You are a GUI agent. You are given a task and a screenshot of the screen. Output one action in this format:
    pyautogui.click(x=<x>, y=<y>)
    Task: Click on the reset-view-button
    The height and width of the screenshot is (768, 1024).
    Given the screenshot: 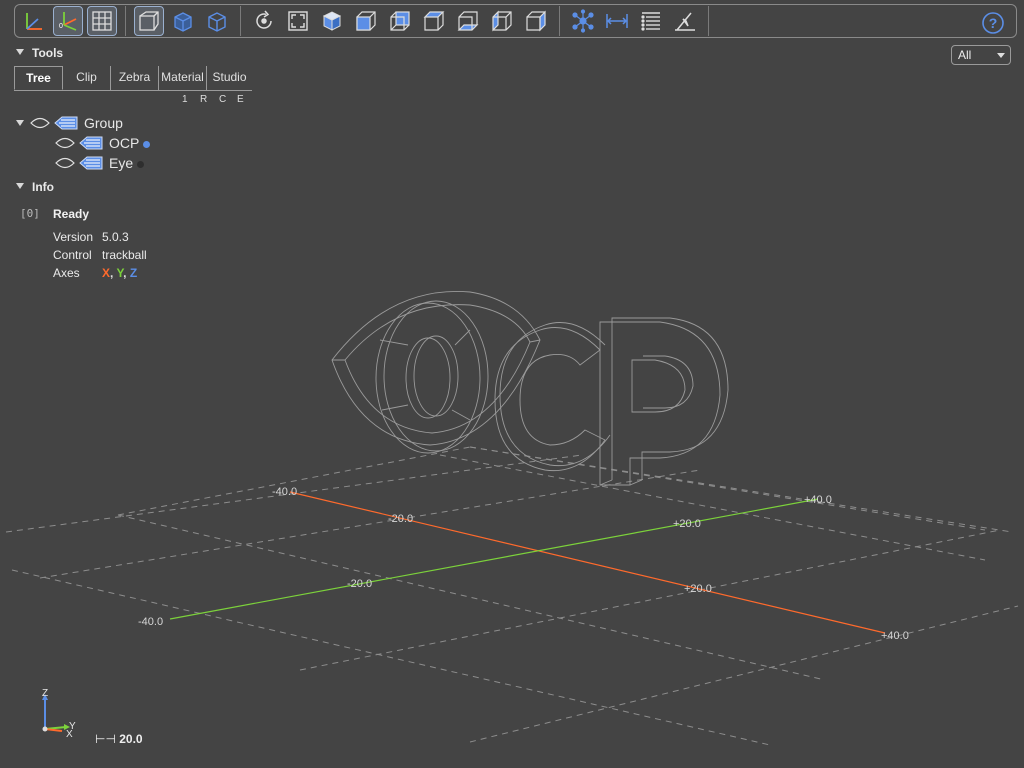 What is the action you would take?
    pyautogui.click(x=264, y=21)
    